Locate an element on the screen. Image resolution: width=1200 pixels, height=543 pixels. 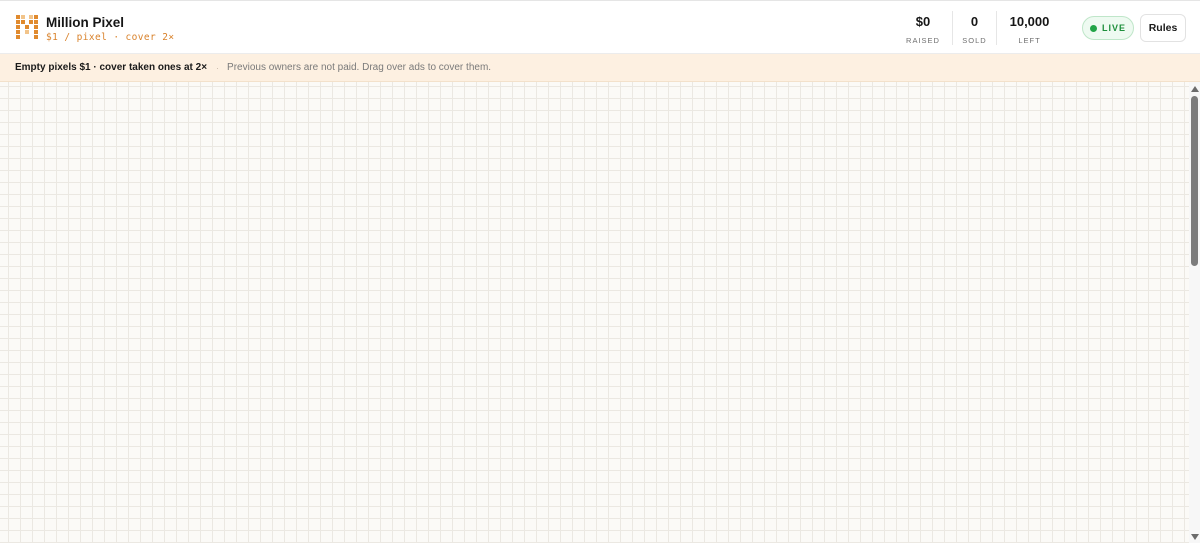
stat-sold: 0 SOLD is located at coordinates (974, 28).